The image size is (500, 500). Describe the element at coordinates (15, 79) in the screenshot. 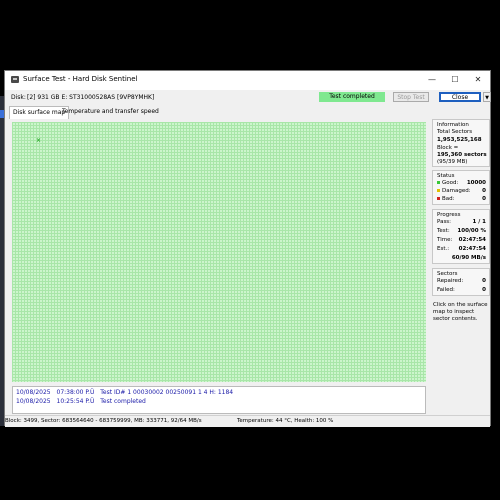

I see `app-icon` at that location.